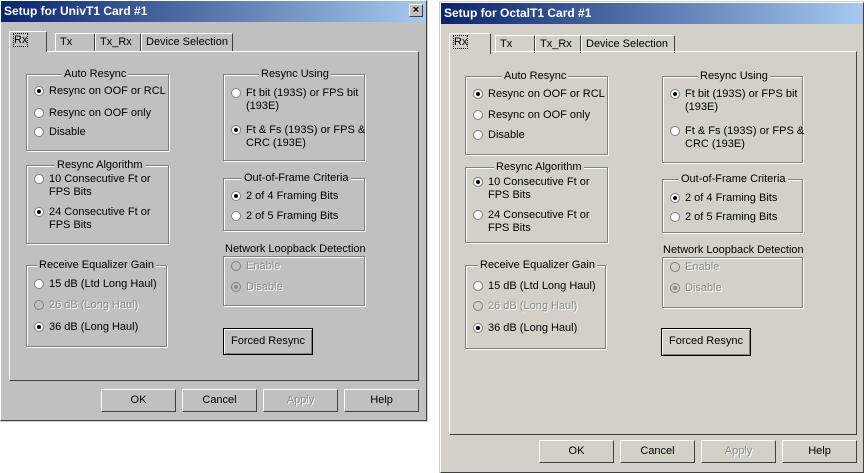 The image size is (864, 473). What do you see at coordinates (652, 13) in the screenshot?
I see `title-bar: Setup for OctalT1 Card #1` at bounding box center [652, 13].